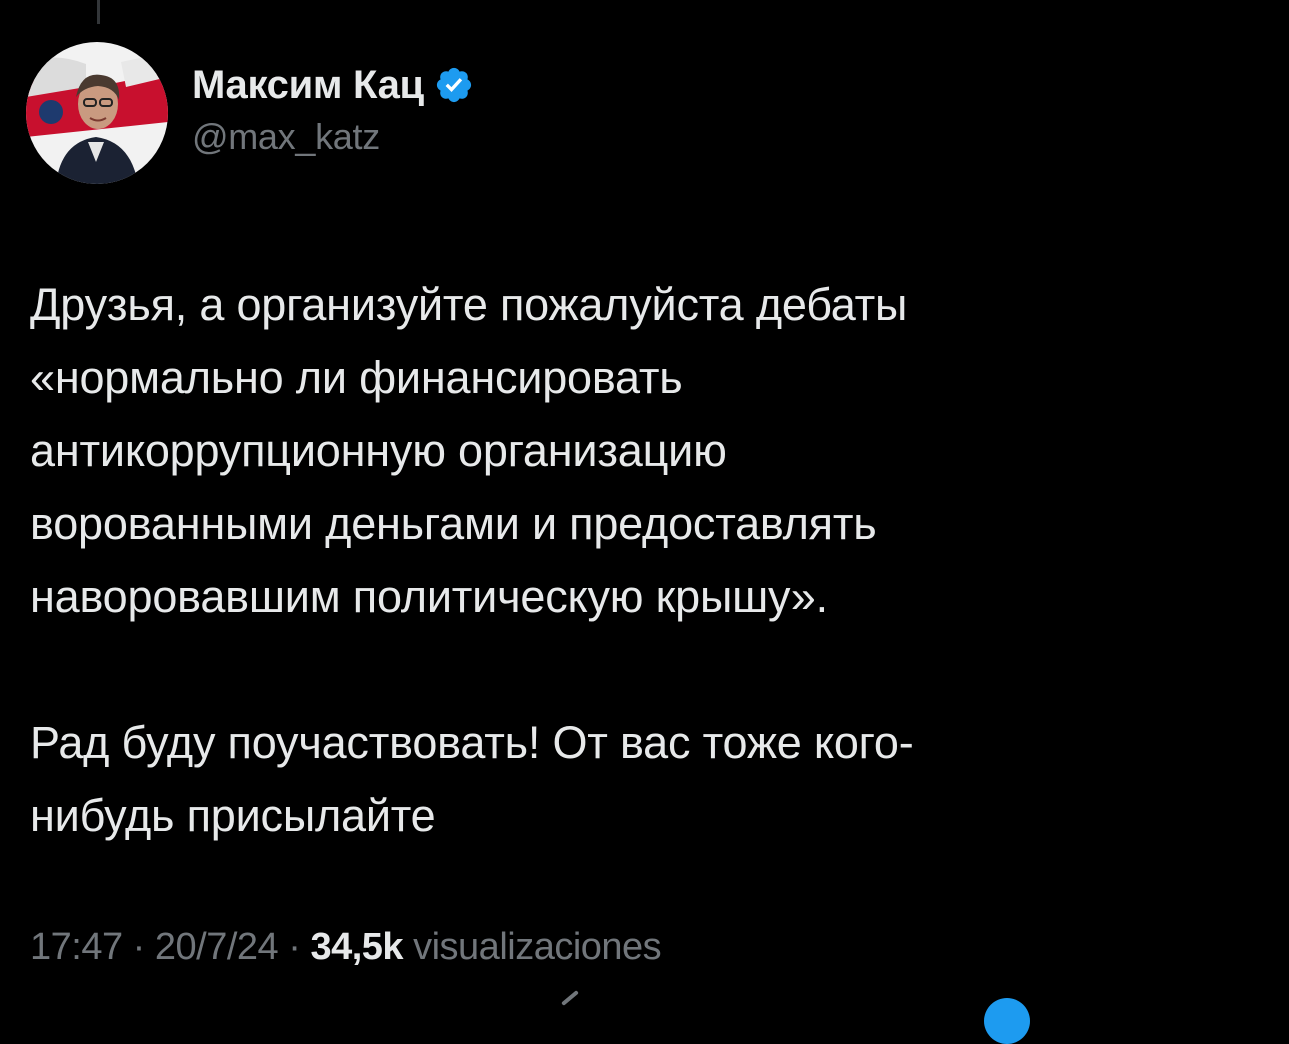  Describe the element at coordinates (454, 85) in the screenshot. I see `verified-badge-icon` at that location.